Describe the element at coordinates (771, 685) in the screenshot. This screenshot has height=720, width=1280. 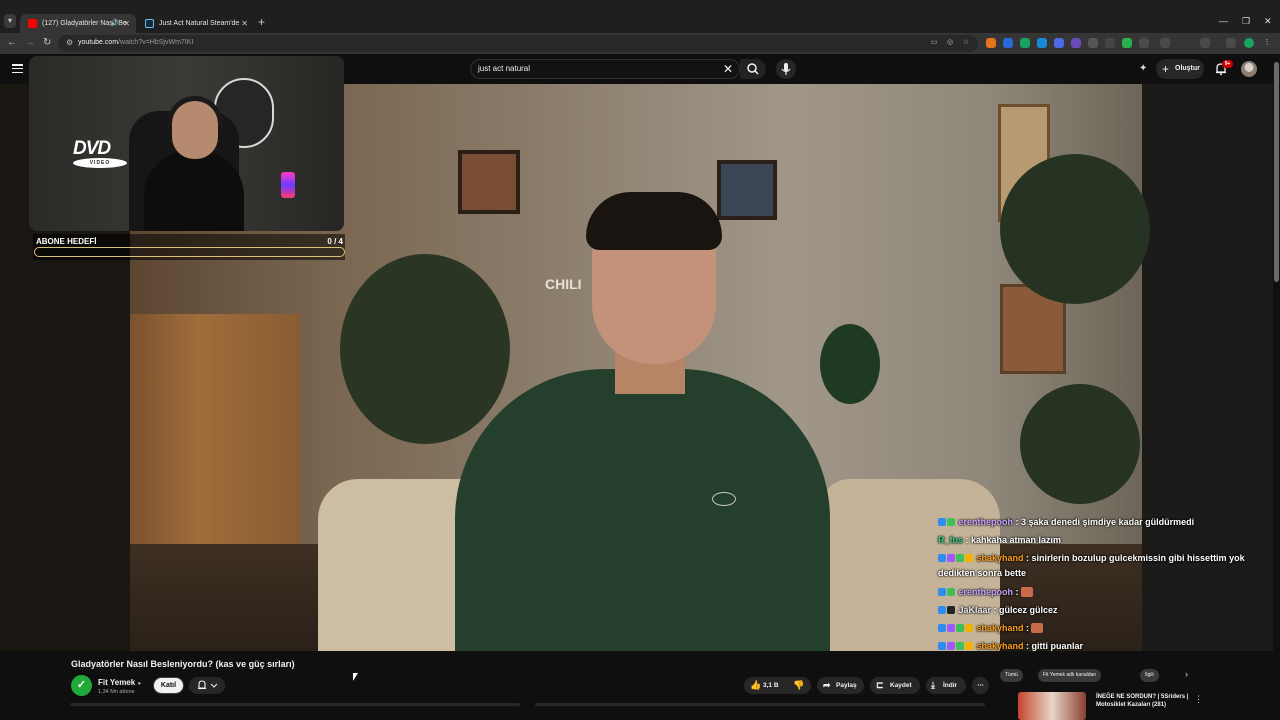
I see `like-count: 3,1 B` at that location.